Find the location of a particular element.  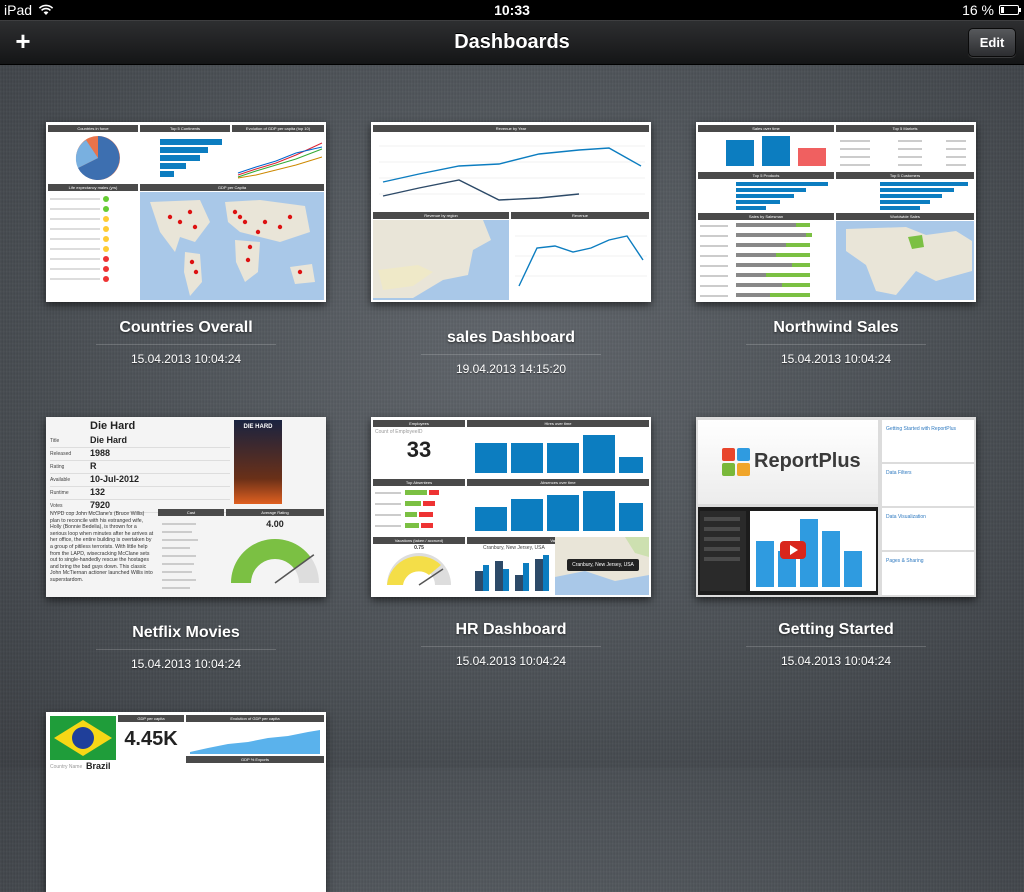

cast-list-graphic is located at coordinates (180, 556).